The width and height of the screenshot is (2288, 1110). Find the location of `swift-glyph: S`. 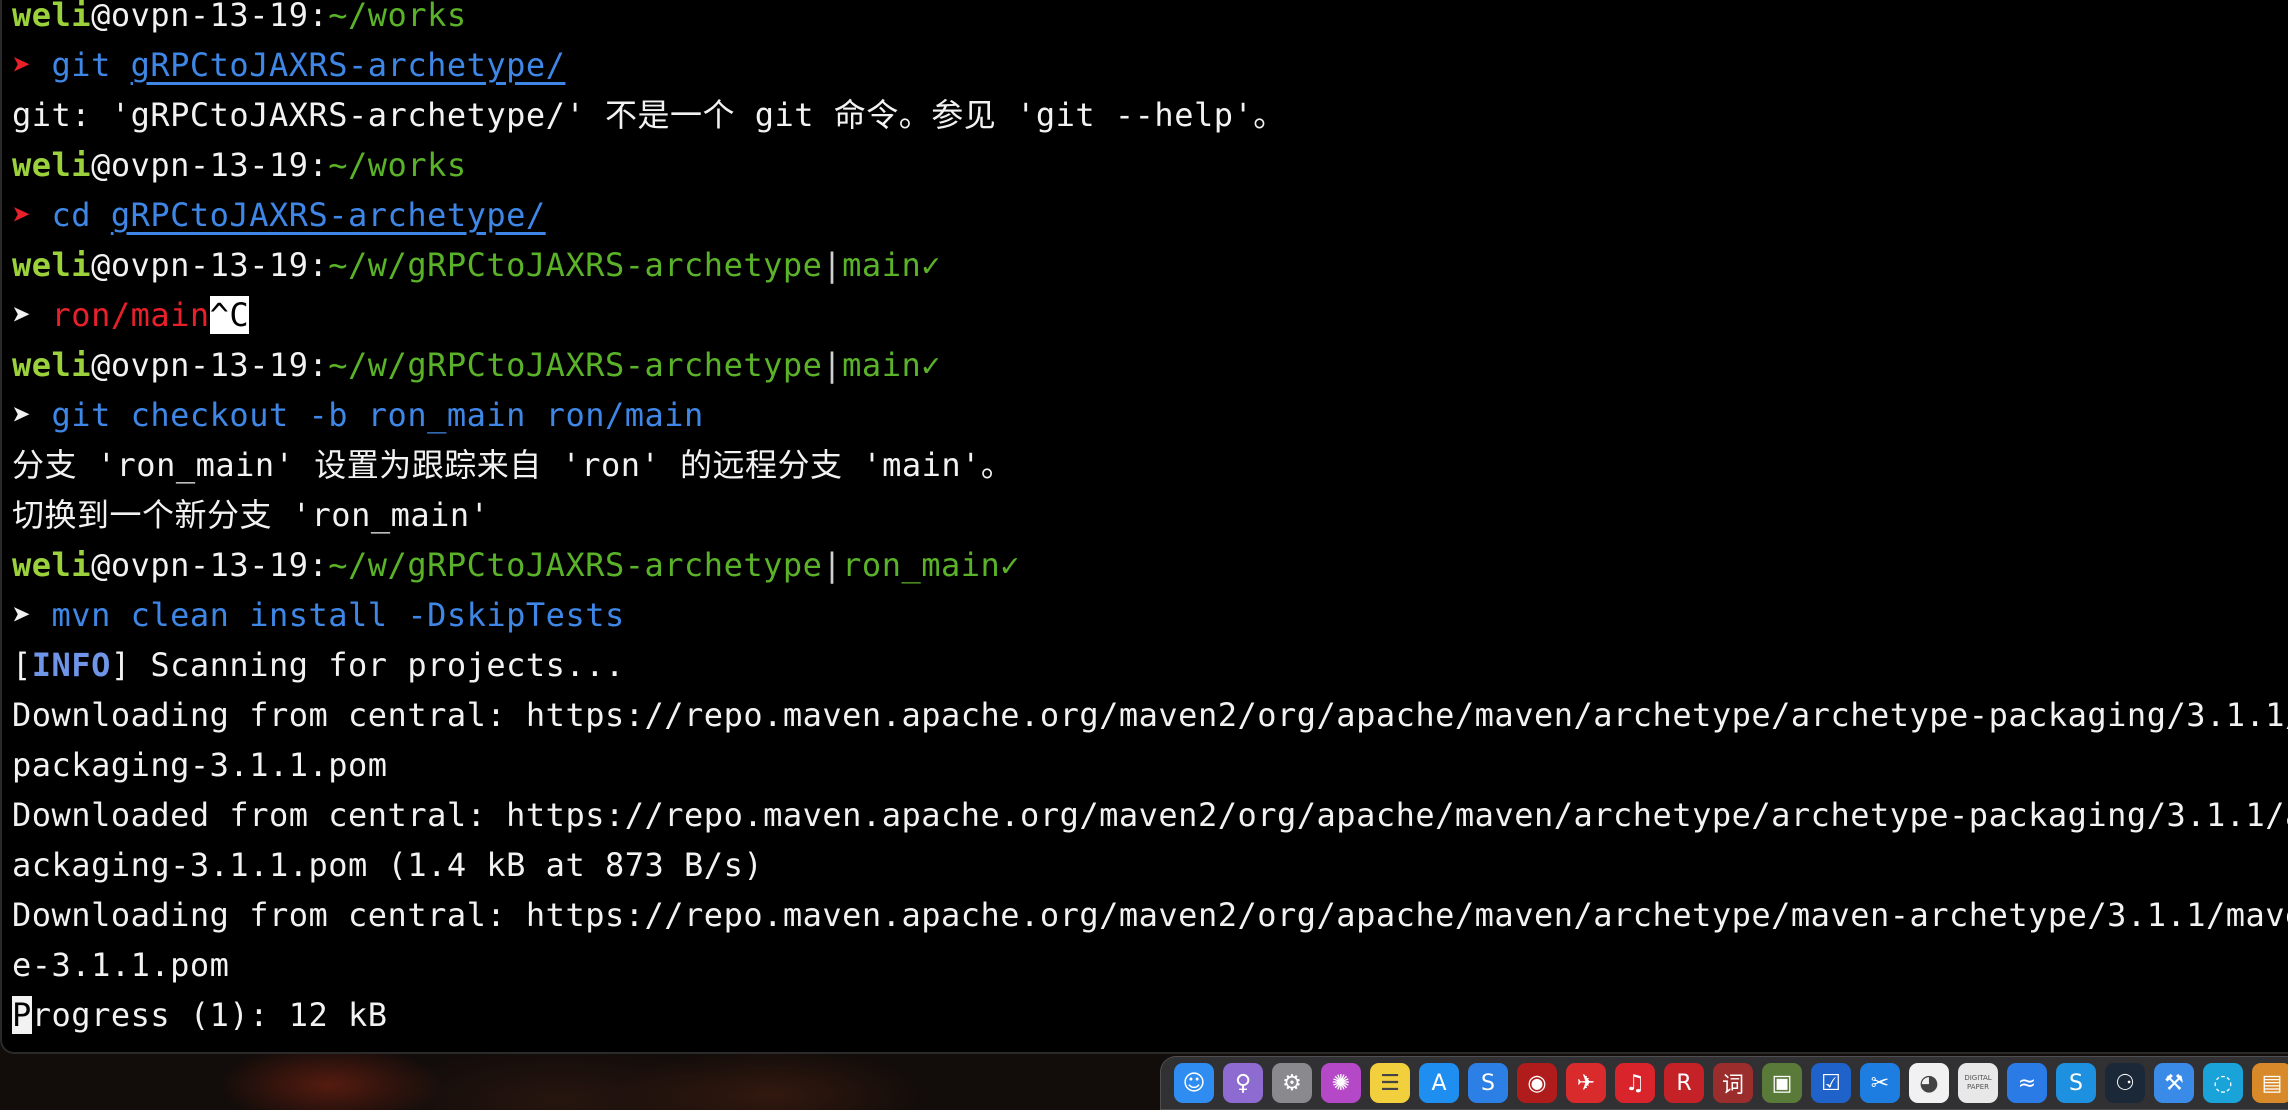

swift-glyph: S is located at coordinates (1488, 1083).